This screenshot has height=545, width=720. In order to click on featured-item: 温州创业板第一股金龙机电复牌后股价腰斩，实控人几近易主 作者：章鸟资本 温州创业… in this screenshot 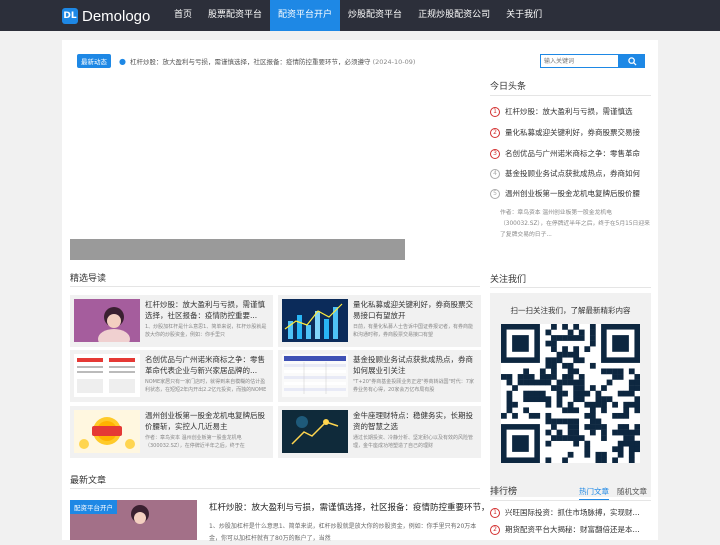, I will do `click(171, 432)`.